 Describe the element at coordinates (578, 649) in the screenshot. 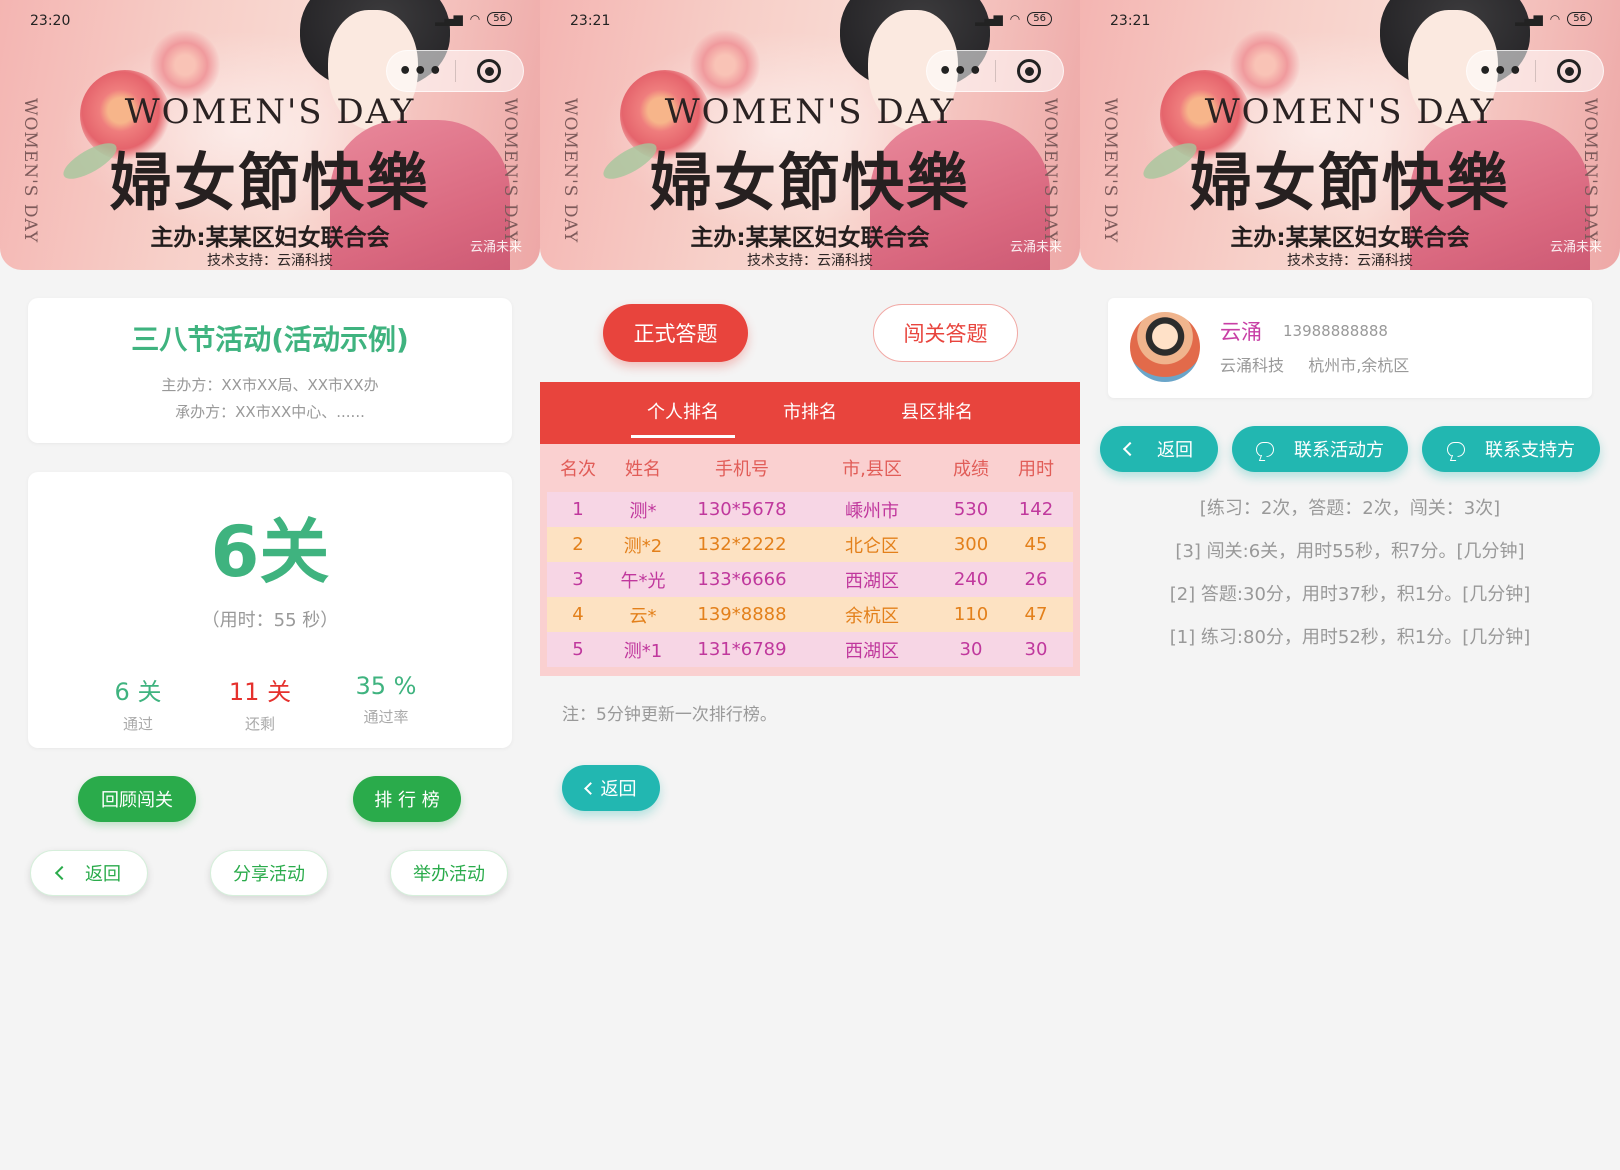

I see `cell: 5` at that location.